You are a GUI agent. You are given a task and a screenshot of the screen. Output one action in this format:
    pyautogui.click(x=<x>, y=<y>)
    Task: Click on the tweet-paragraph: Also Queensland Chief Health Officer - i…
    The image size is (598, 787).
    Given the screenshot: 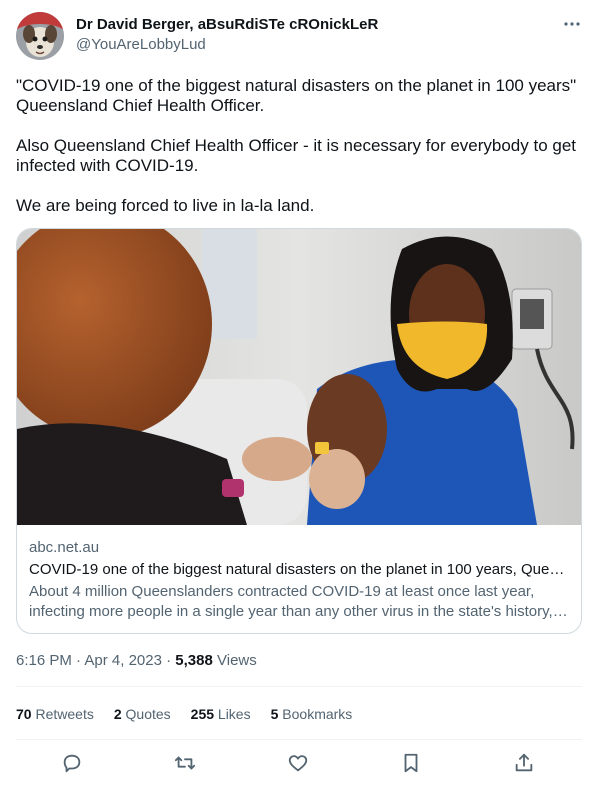 What is the action you would take?
    pyautogui.click(x=296, y=155)
    